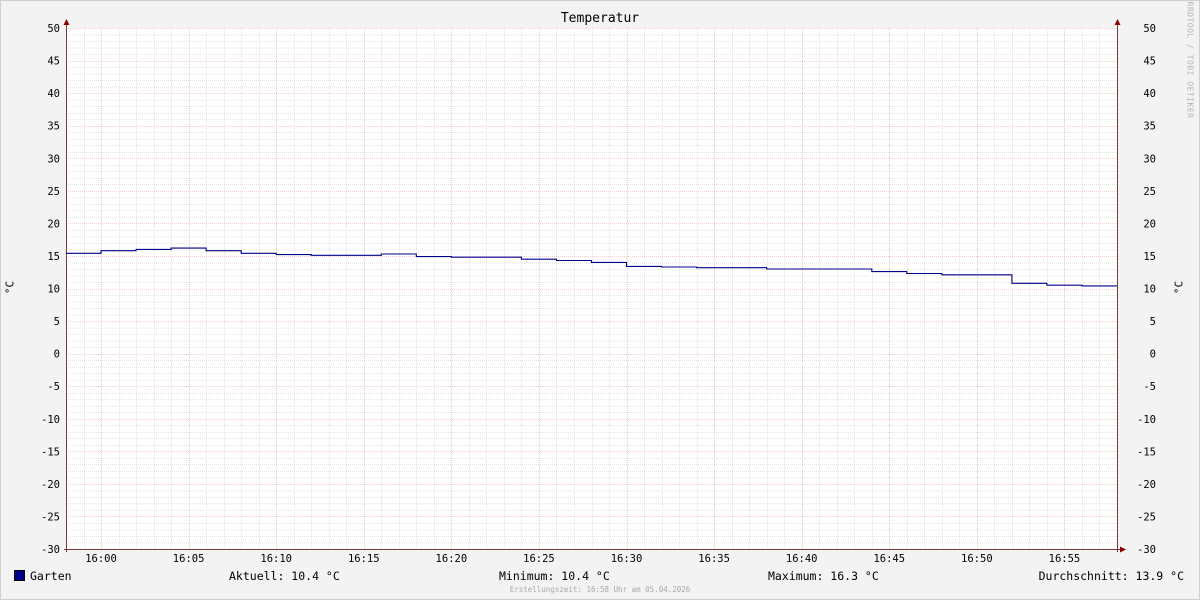  I want to click on y-tick-label-right: 25, so click(1149, 192).